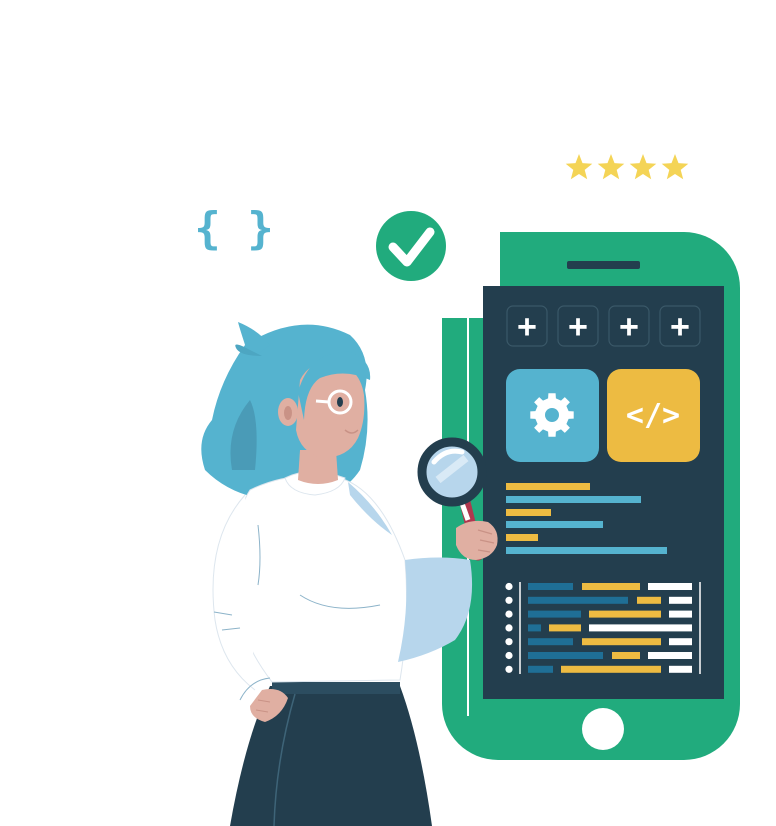  What do you see at coordinates (552, 415) in the screenshot?
I see `gear-icon` at bounding box center [552, 415].